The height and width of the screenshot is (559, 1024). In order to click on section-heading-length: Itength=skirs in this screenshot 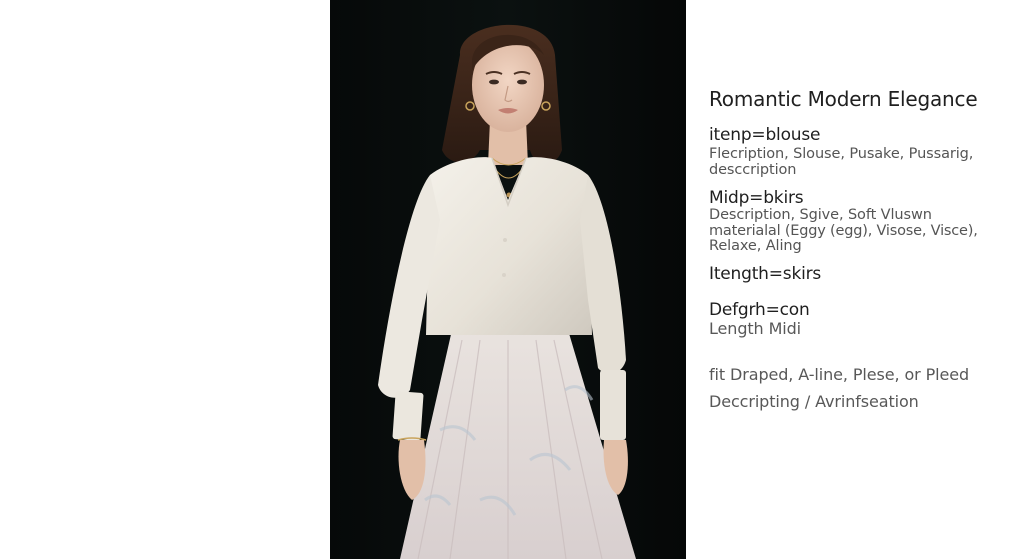, I will do `click(765, 274)`.